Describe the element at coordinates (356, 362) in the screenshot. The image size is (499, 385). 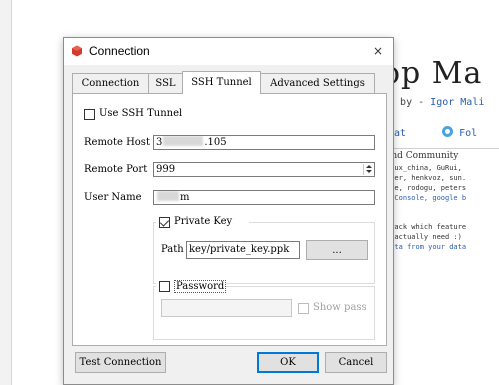
I see `cancel-button: Cancel` at that location.